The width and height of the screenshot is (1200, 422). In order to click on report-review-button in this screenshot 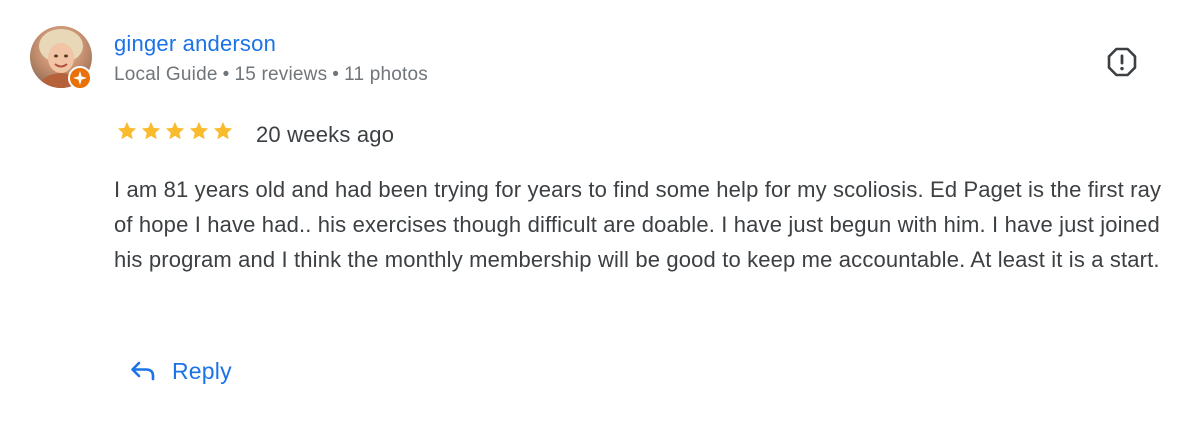, I will do `click(1122, 62)`.